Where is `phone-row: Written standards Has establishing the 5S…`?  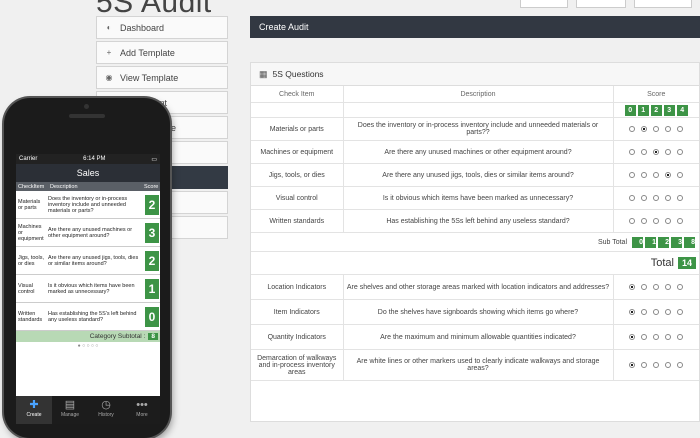
phone-row: Written standards Has establishing the 5S… is located at coordinates (88, 317).